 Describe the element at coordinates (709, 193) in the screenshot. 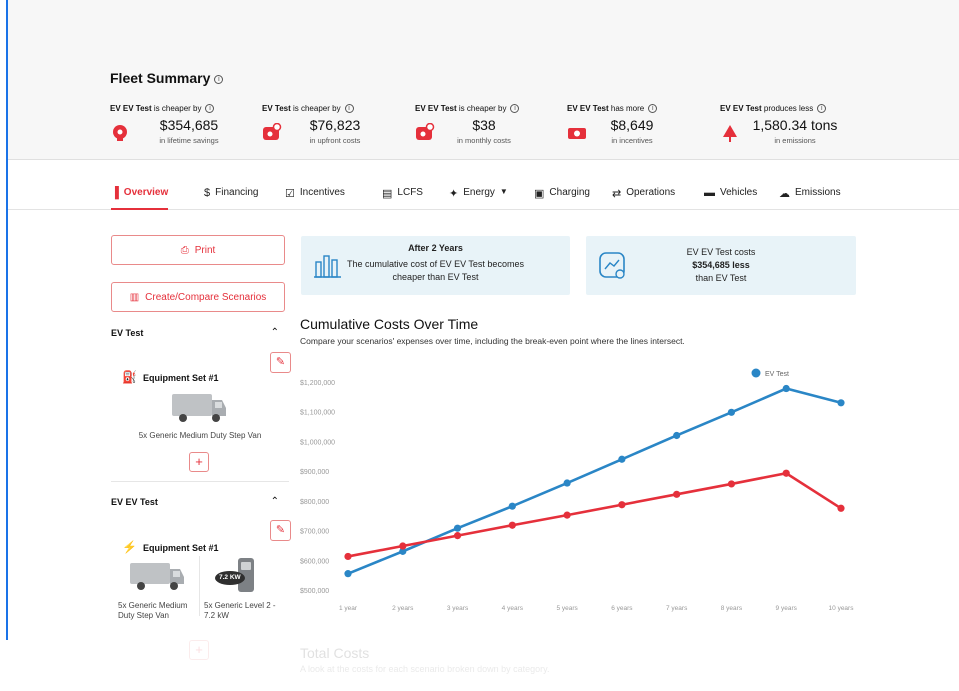

I see `car-icon: ▬` at that location.